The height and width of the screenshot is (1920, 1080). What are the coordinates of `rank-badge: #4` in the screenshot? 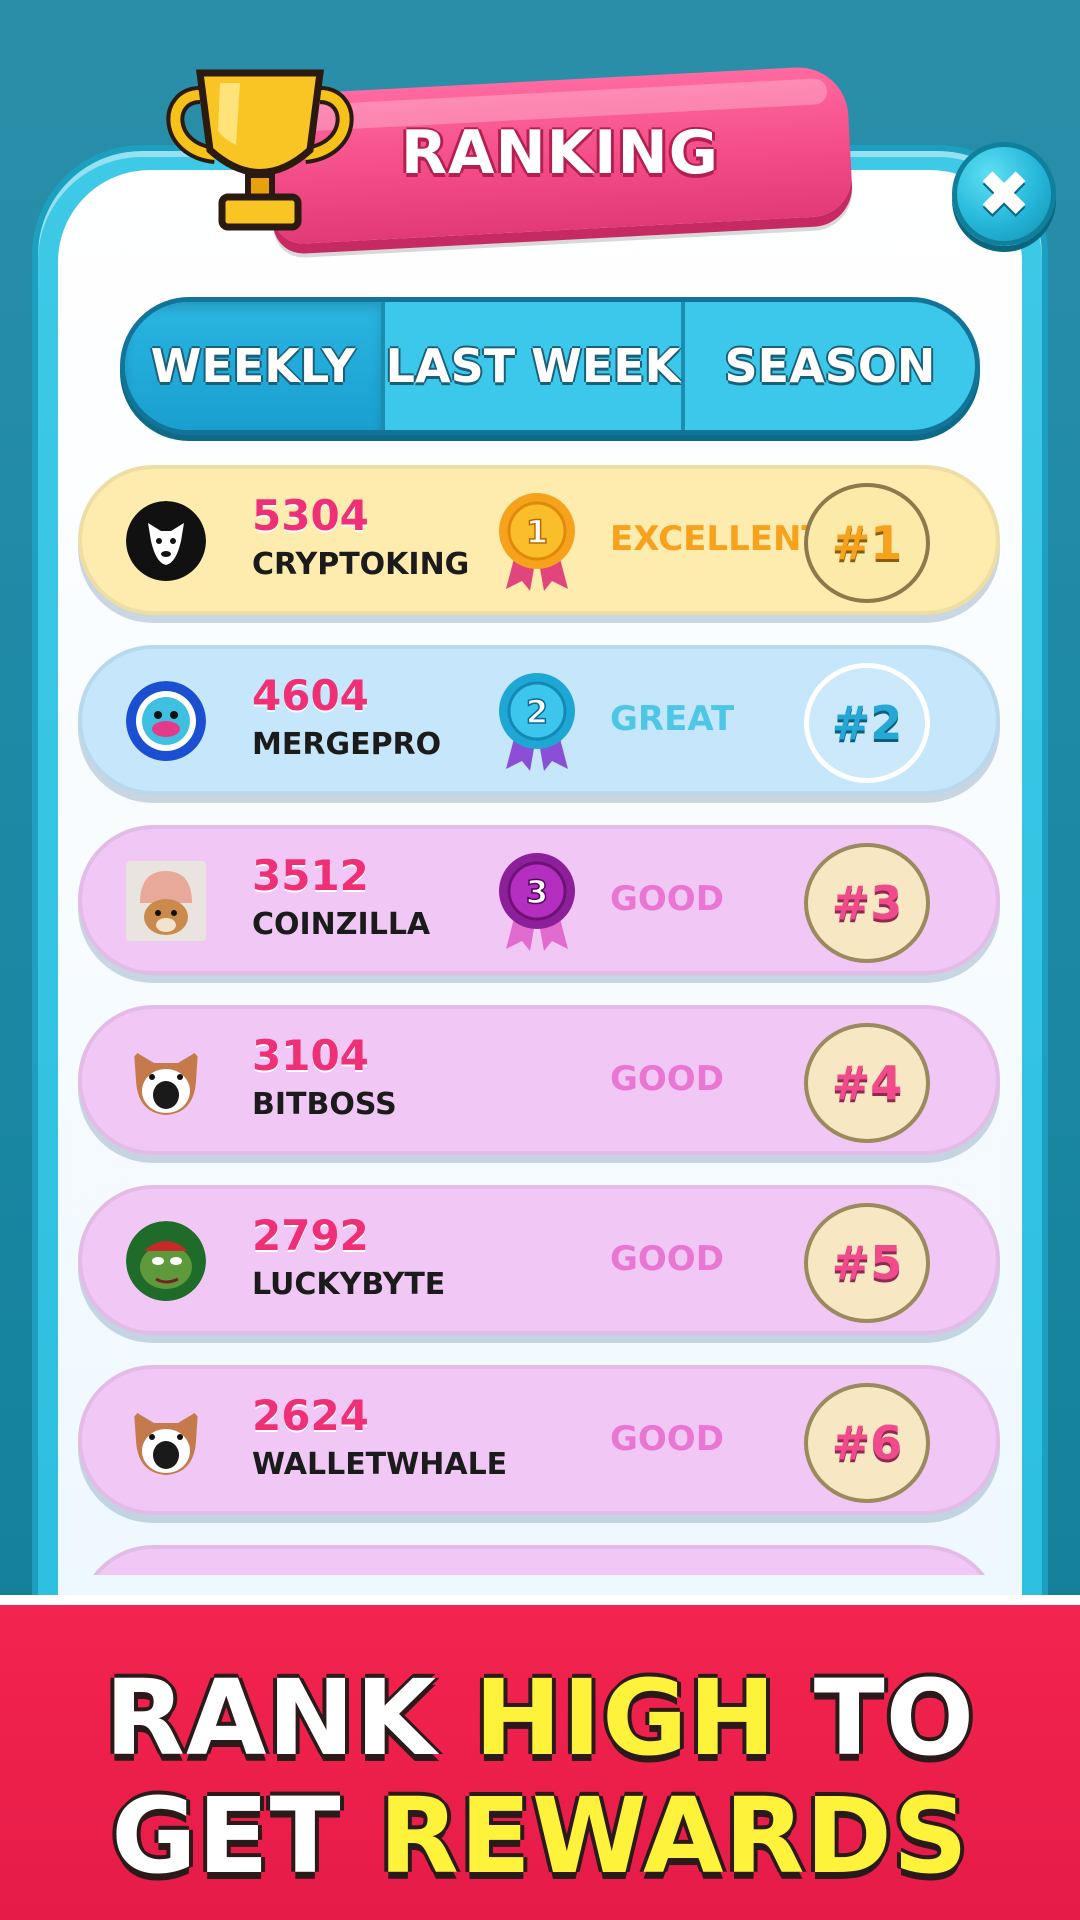 It's located at (867, 1083).